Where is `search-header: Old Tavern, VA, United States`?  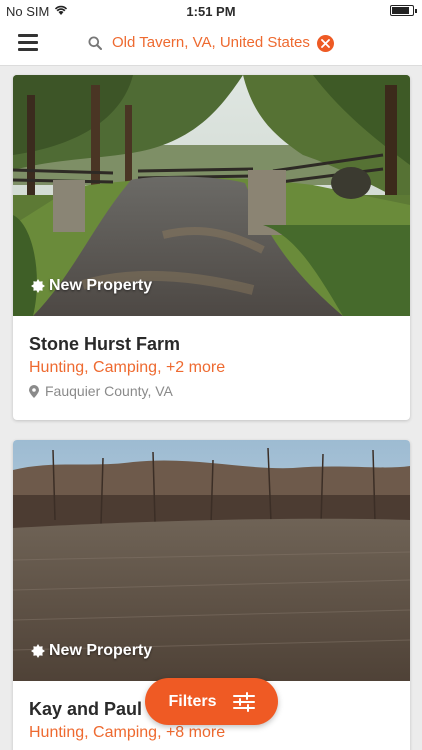
search-header: Old Tavern, VA, United States is located at coordinates (211, 44).